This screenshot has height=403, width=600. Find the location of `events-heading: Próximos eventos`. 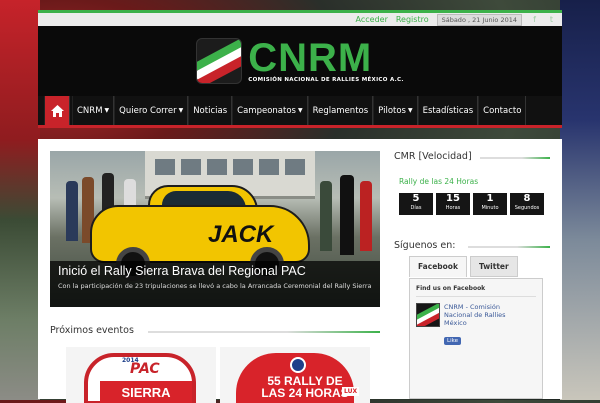

events-heading: Próximos eventos is located at coordinates (92, 330).